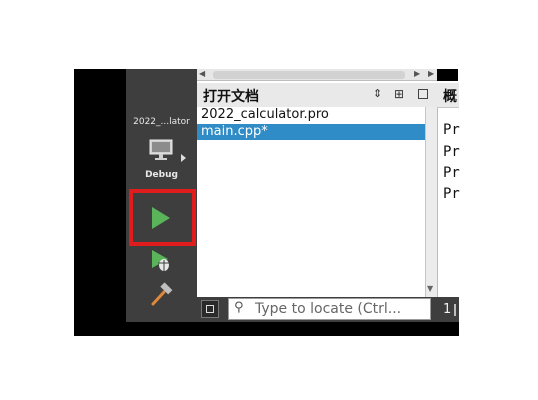 The height and width of the screenshot is (400, 538). I want to click on scrollbar-thumb, so click(309, 75).